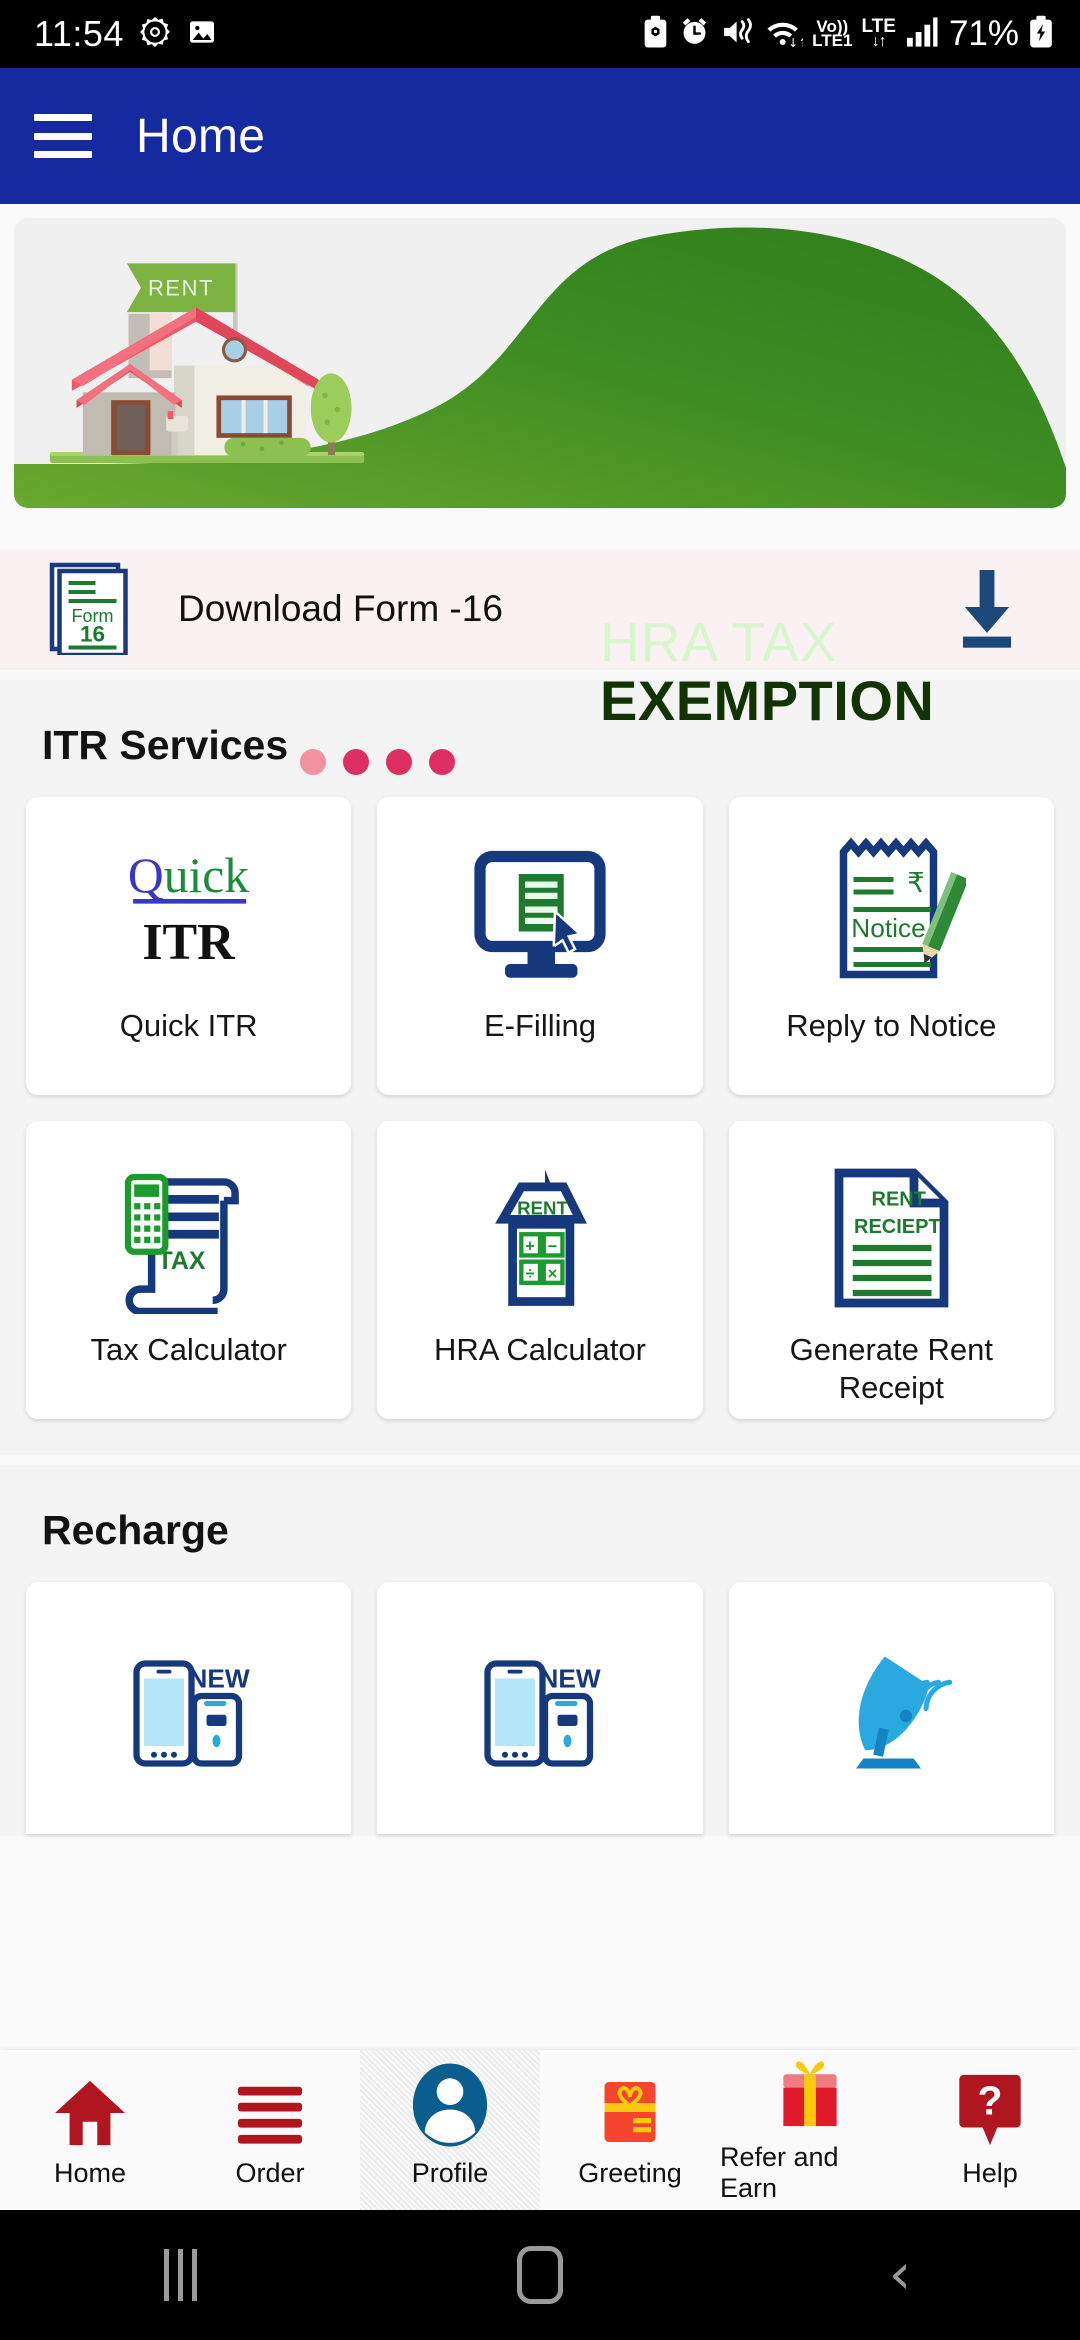  I want to click on recharge-title: Recharge, so click(135, 1530).